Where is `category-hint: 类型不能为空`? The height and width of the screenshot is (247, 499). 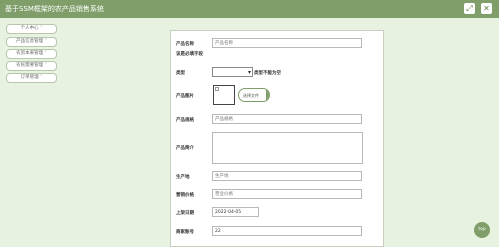 category-hint: 类型不能为空 is located at coordinates (267, 73).